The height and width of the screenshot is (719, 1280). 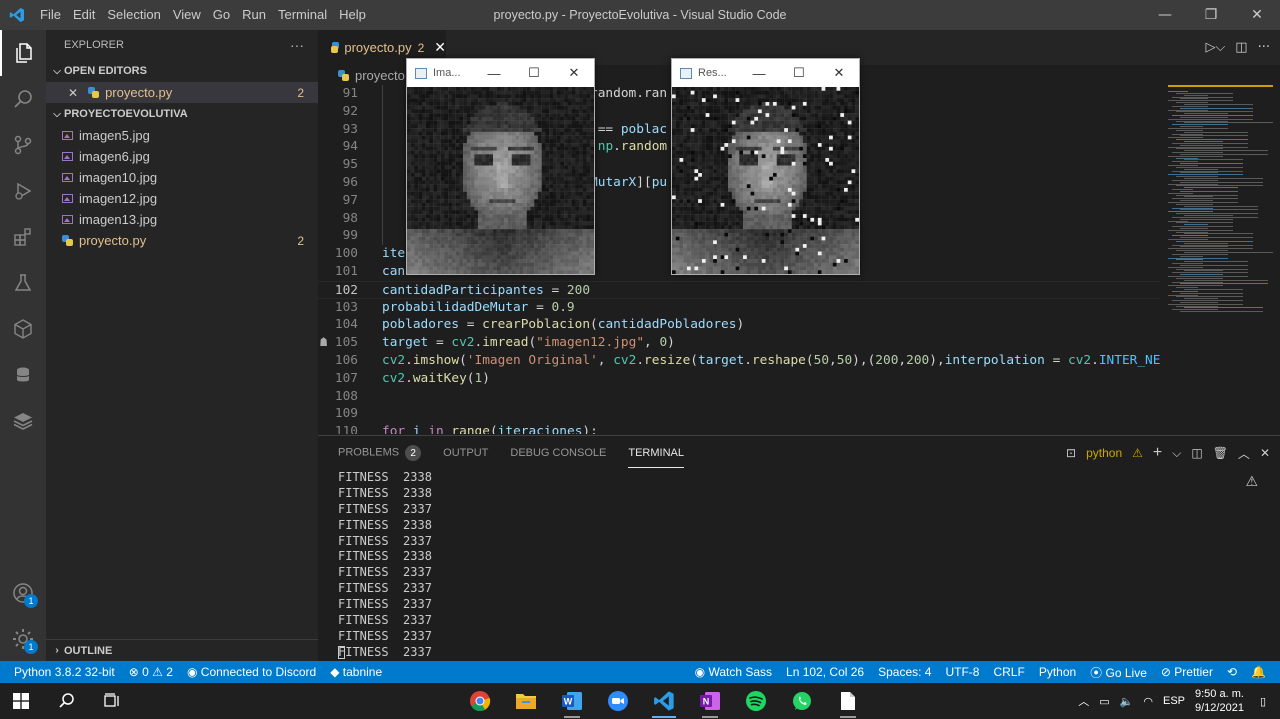 I want to click on accounts-icon: 1, so click(x=23, y=593).